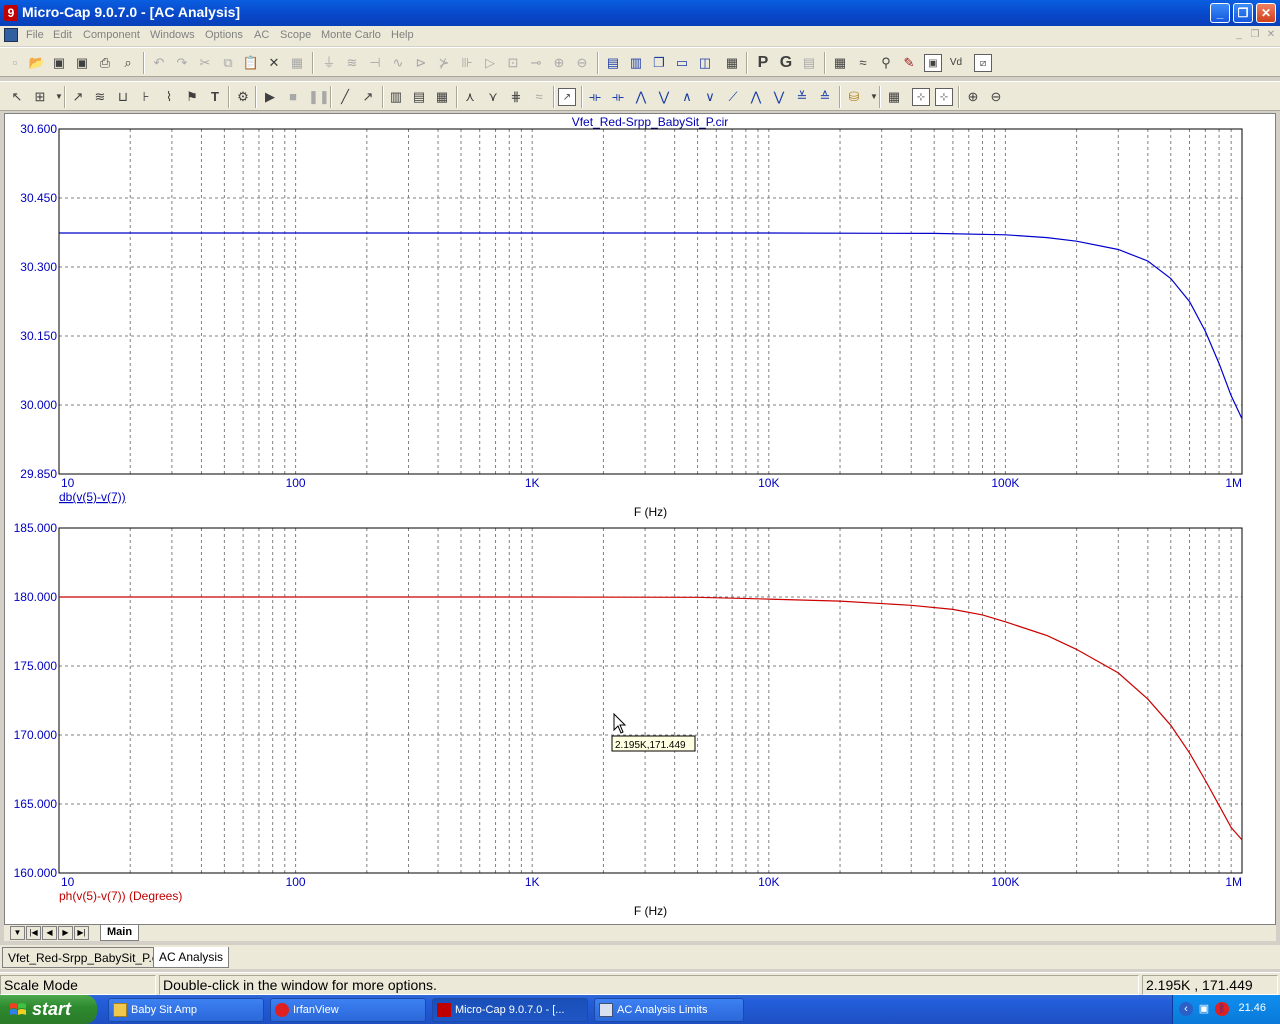  I want to click on taskbar-item-irfanview: IrfanView, so click(348, 1010).